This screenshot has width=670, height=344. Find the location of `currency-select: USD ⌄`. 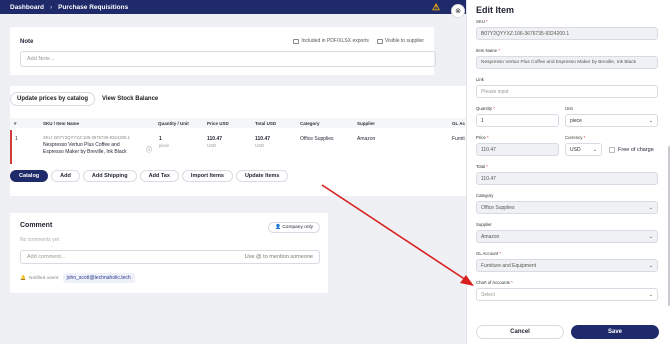

currency-select: USD ⌄ is located at coordinates (583, 149).